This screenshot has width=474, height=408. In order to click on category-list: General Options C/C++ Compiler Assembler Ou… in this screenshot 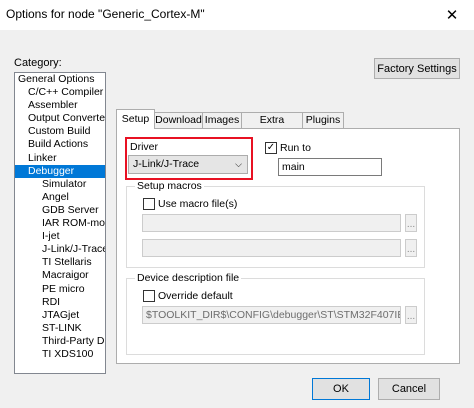, I will do `click(60, 223)`.